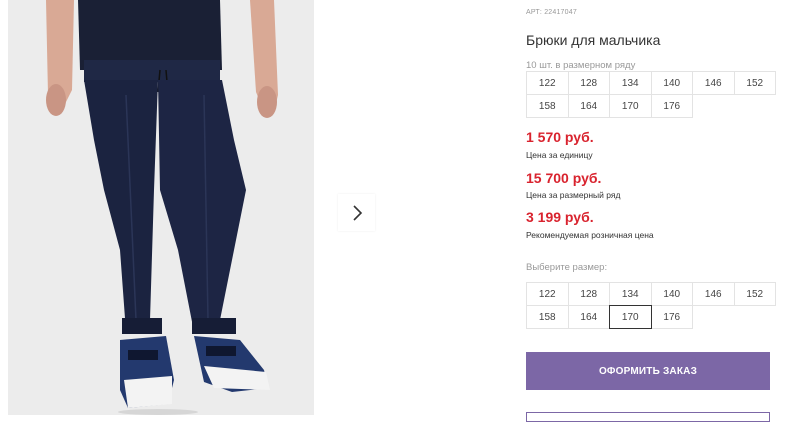 The width and height of the screenshot is (800, 422). I want to click on pack-size-cell: 122, so click(547, 83).